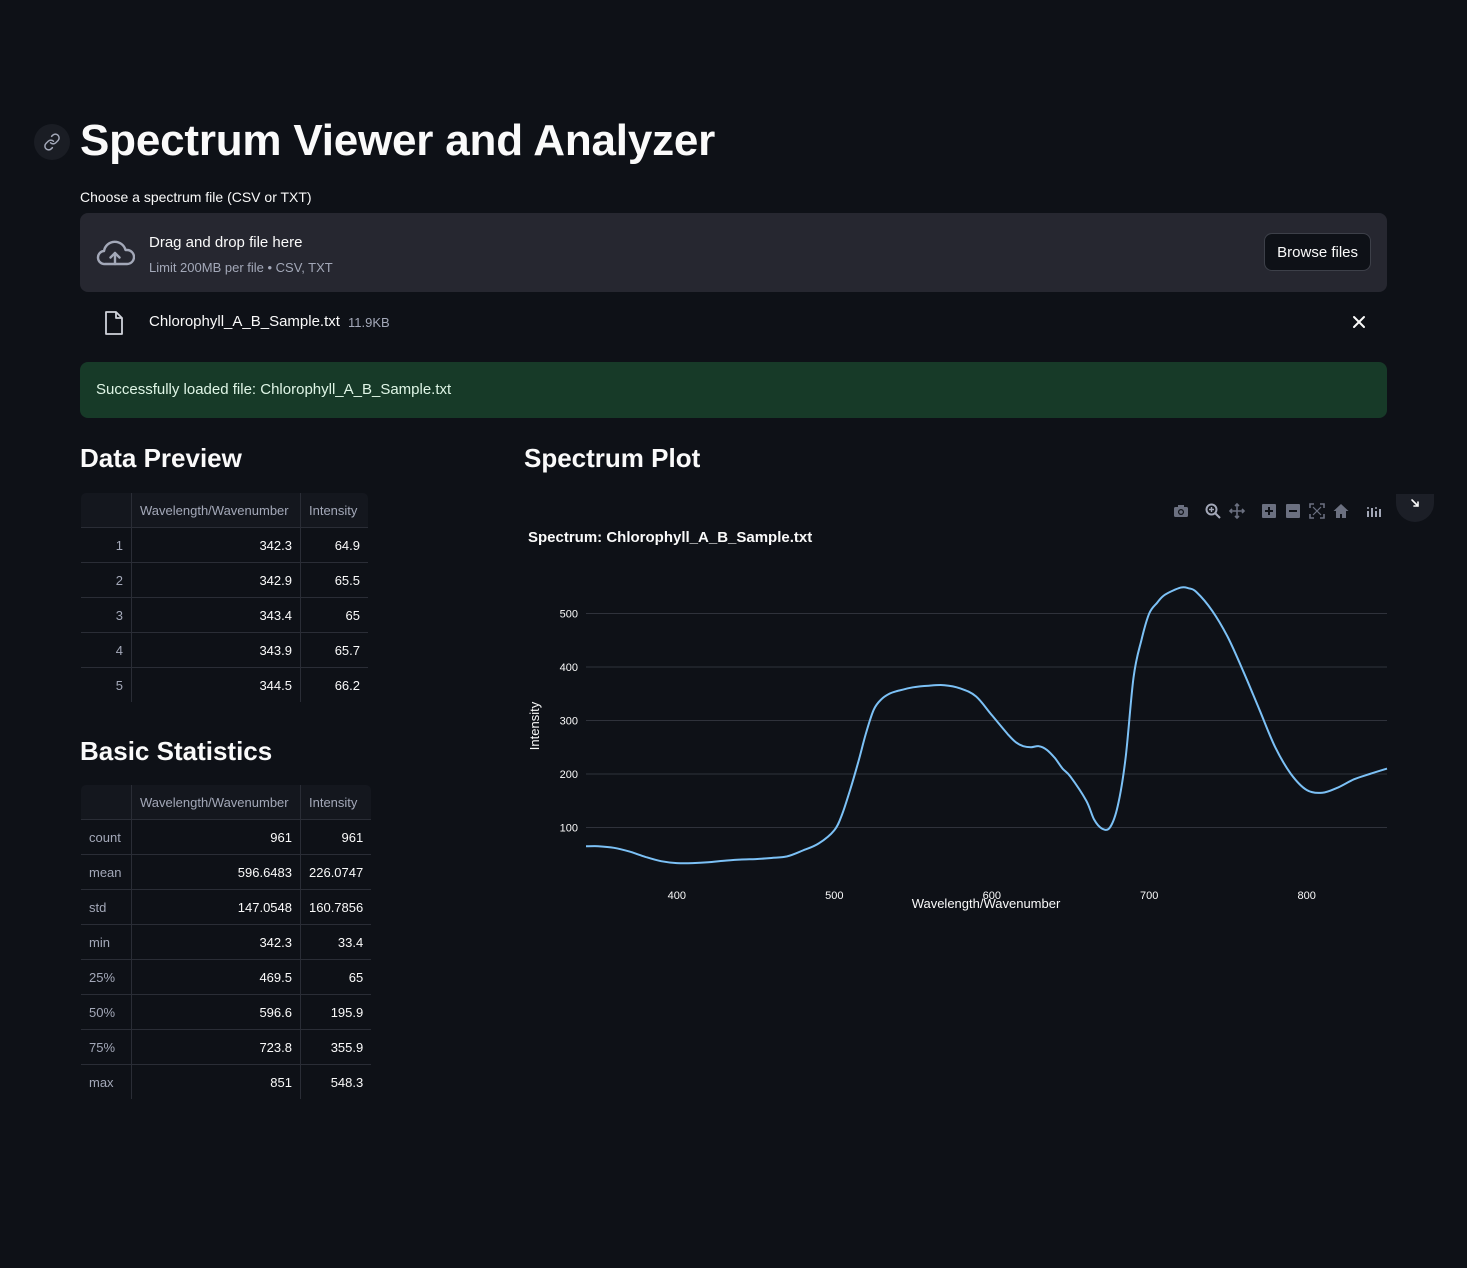  Describe the element at coordinates (106, 1047) in the screenshot. I see `row-index: 75%` at that location.